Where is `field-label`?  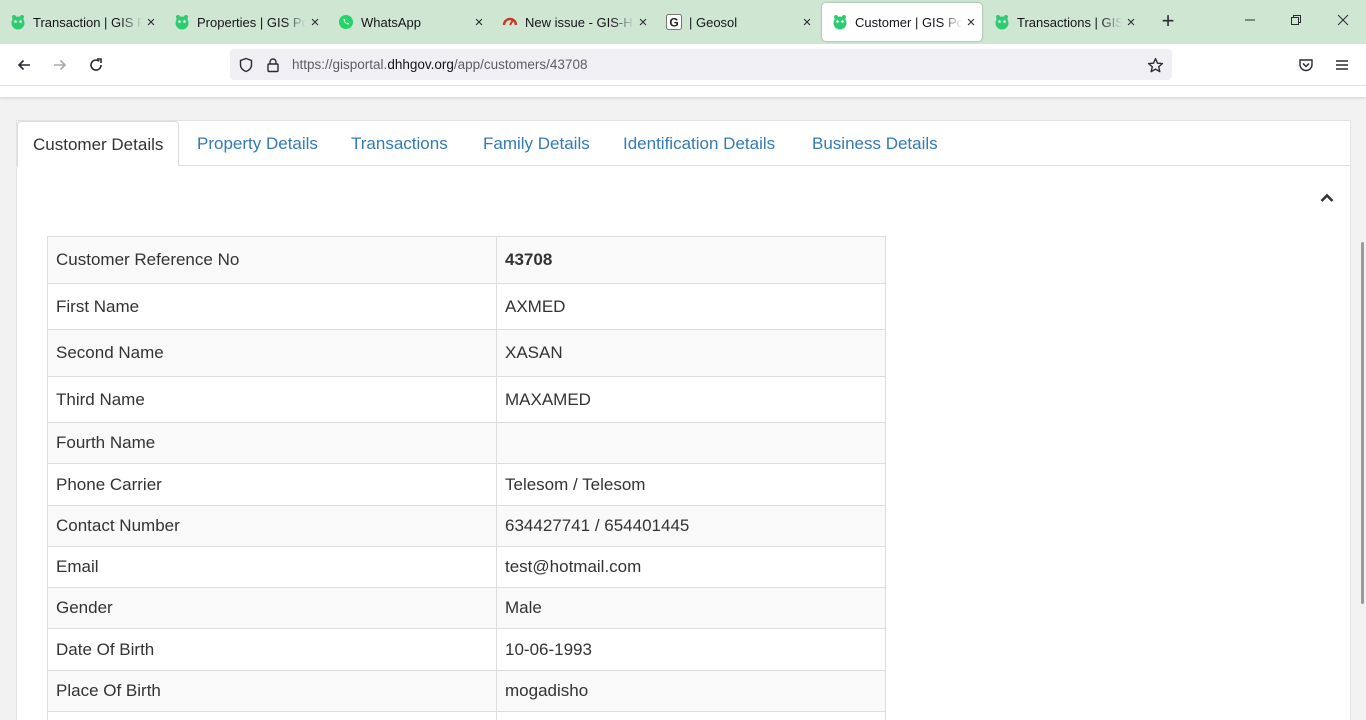
field-label is located at coordinates (272, 715).